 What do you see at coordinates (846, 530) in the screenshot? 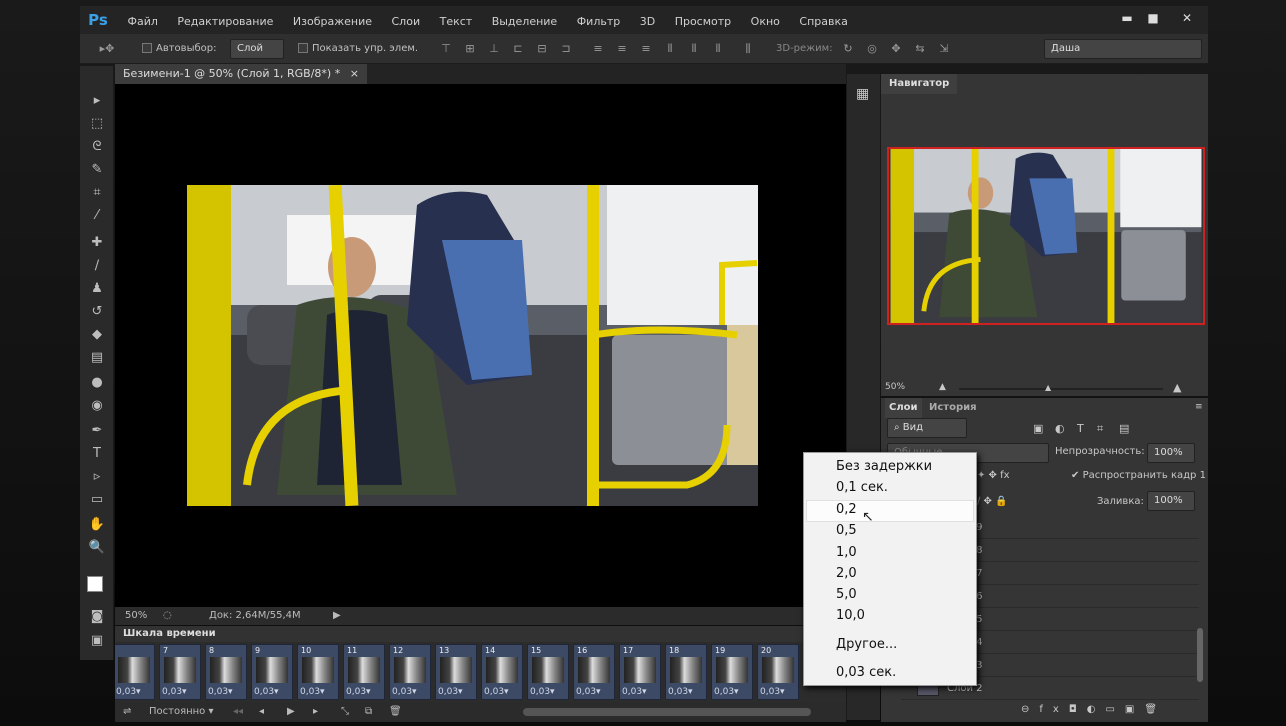
I see `delay-option-0-5: 0,5` at bounding box center [846, 530].